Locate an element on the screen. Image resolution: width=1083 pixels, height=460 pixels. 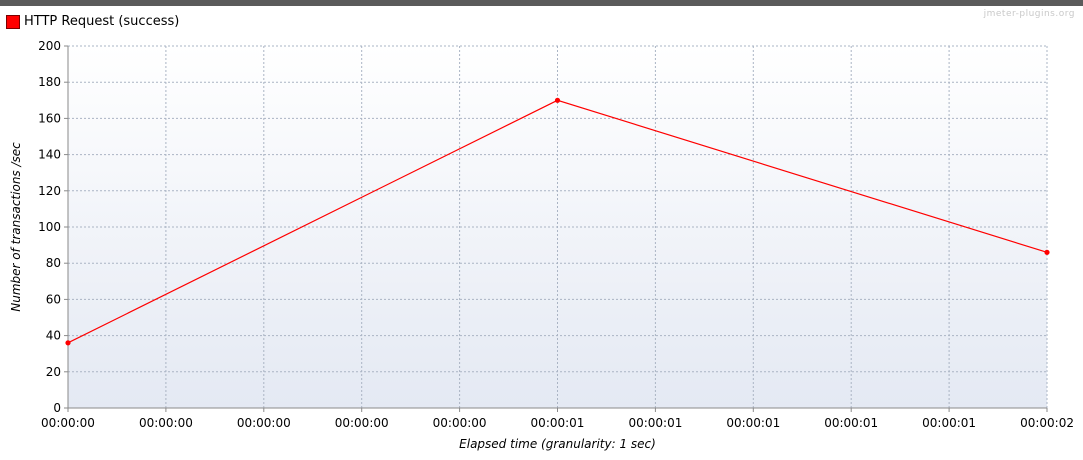
y-tick-label: 20 is located at coordinates (53, 372).